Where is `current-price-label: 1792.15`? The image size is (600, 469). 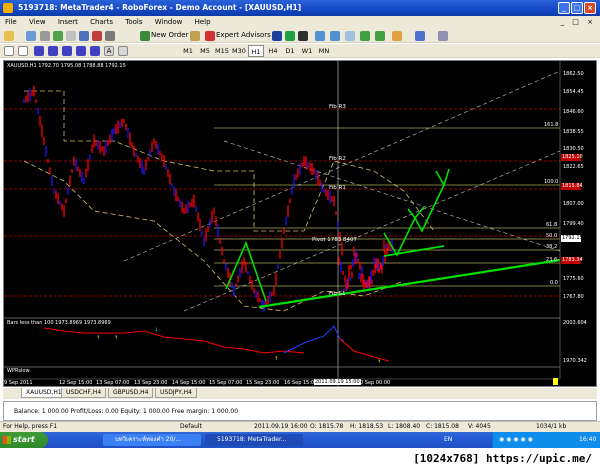 current-price-label: 1792.15 is located at coordinates (572, 238).